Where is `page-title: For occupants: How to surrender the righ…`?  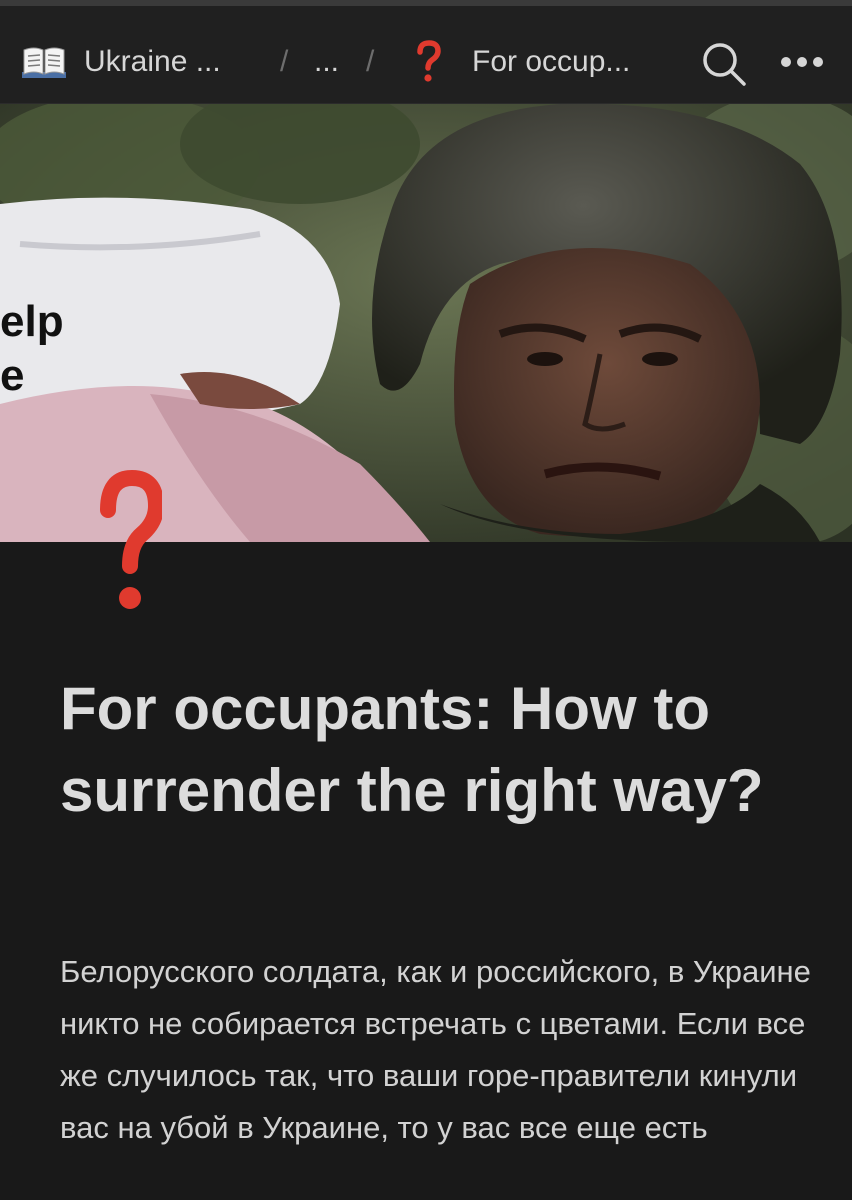 page-title: For occupants: How to surrender the righ… is located at coordinates (440, 750).